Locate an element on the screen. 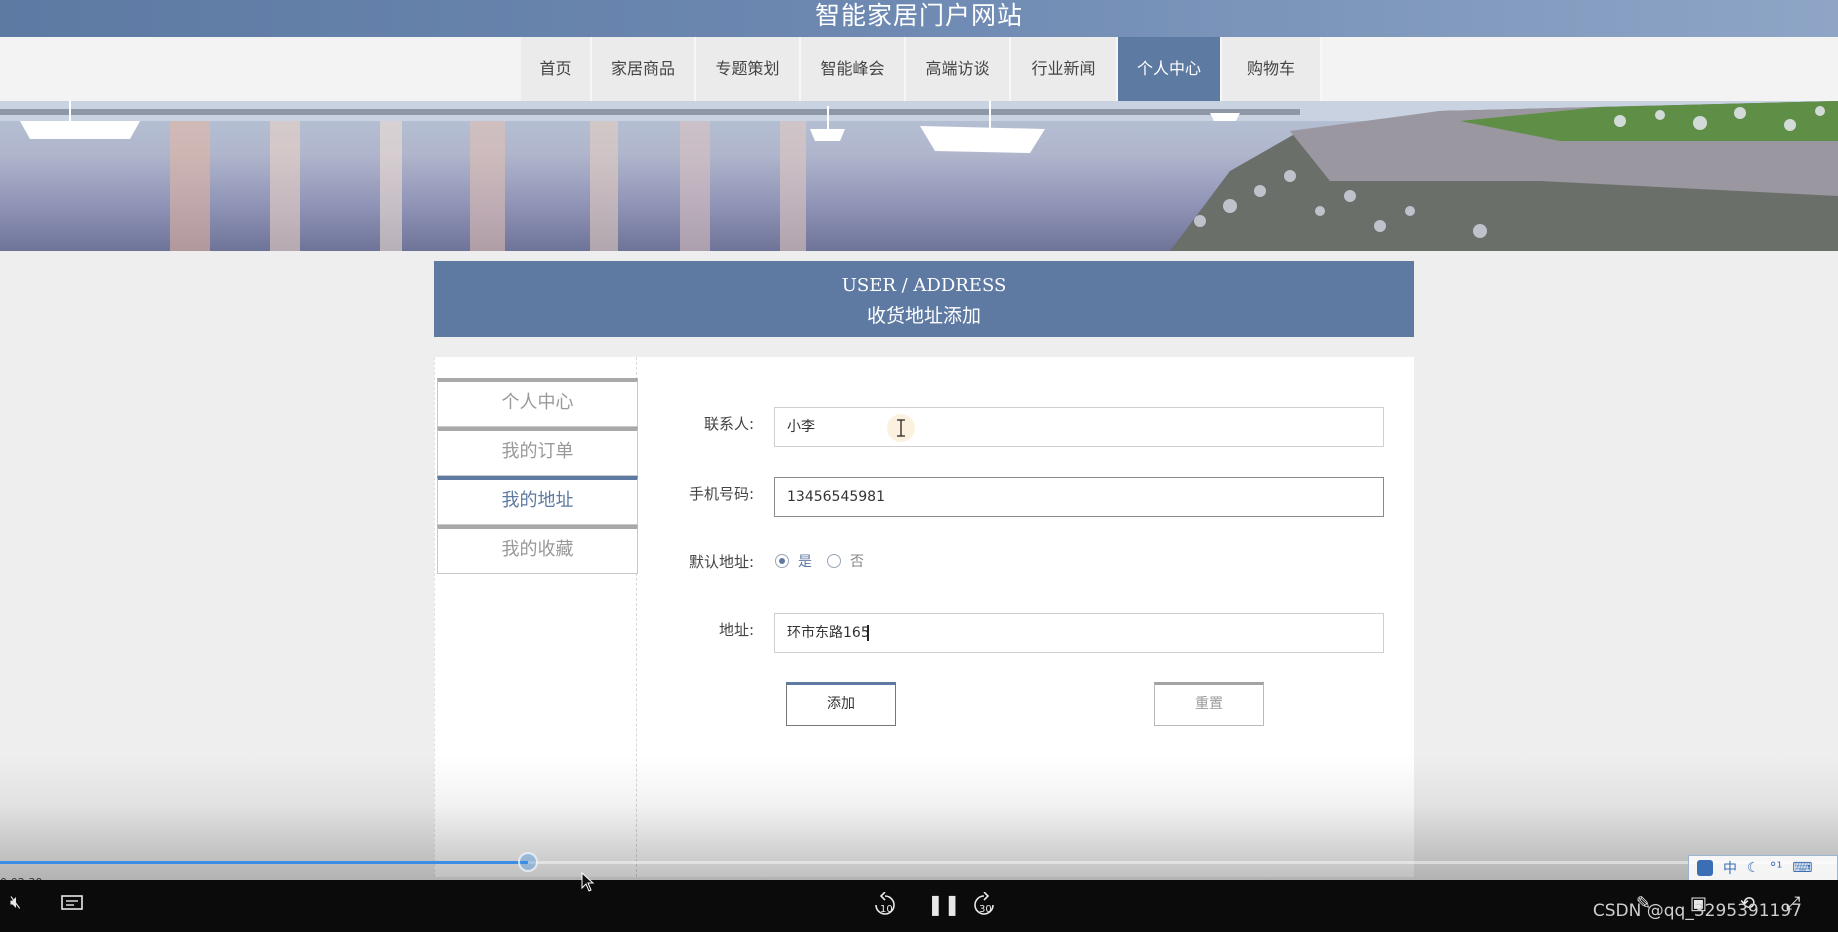 The image size is (1838, 932). ime-mode: 中 is located at coordinates (1730, 868).